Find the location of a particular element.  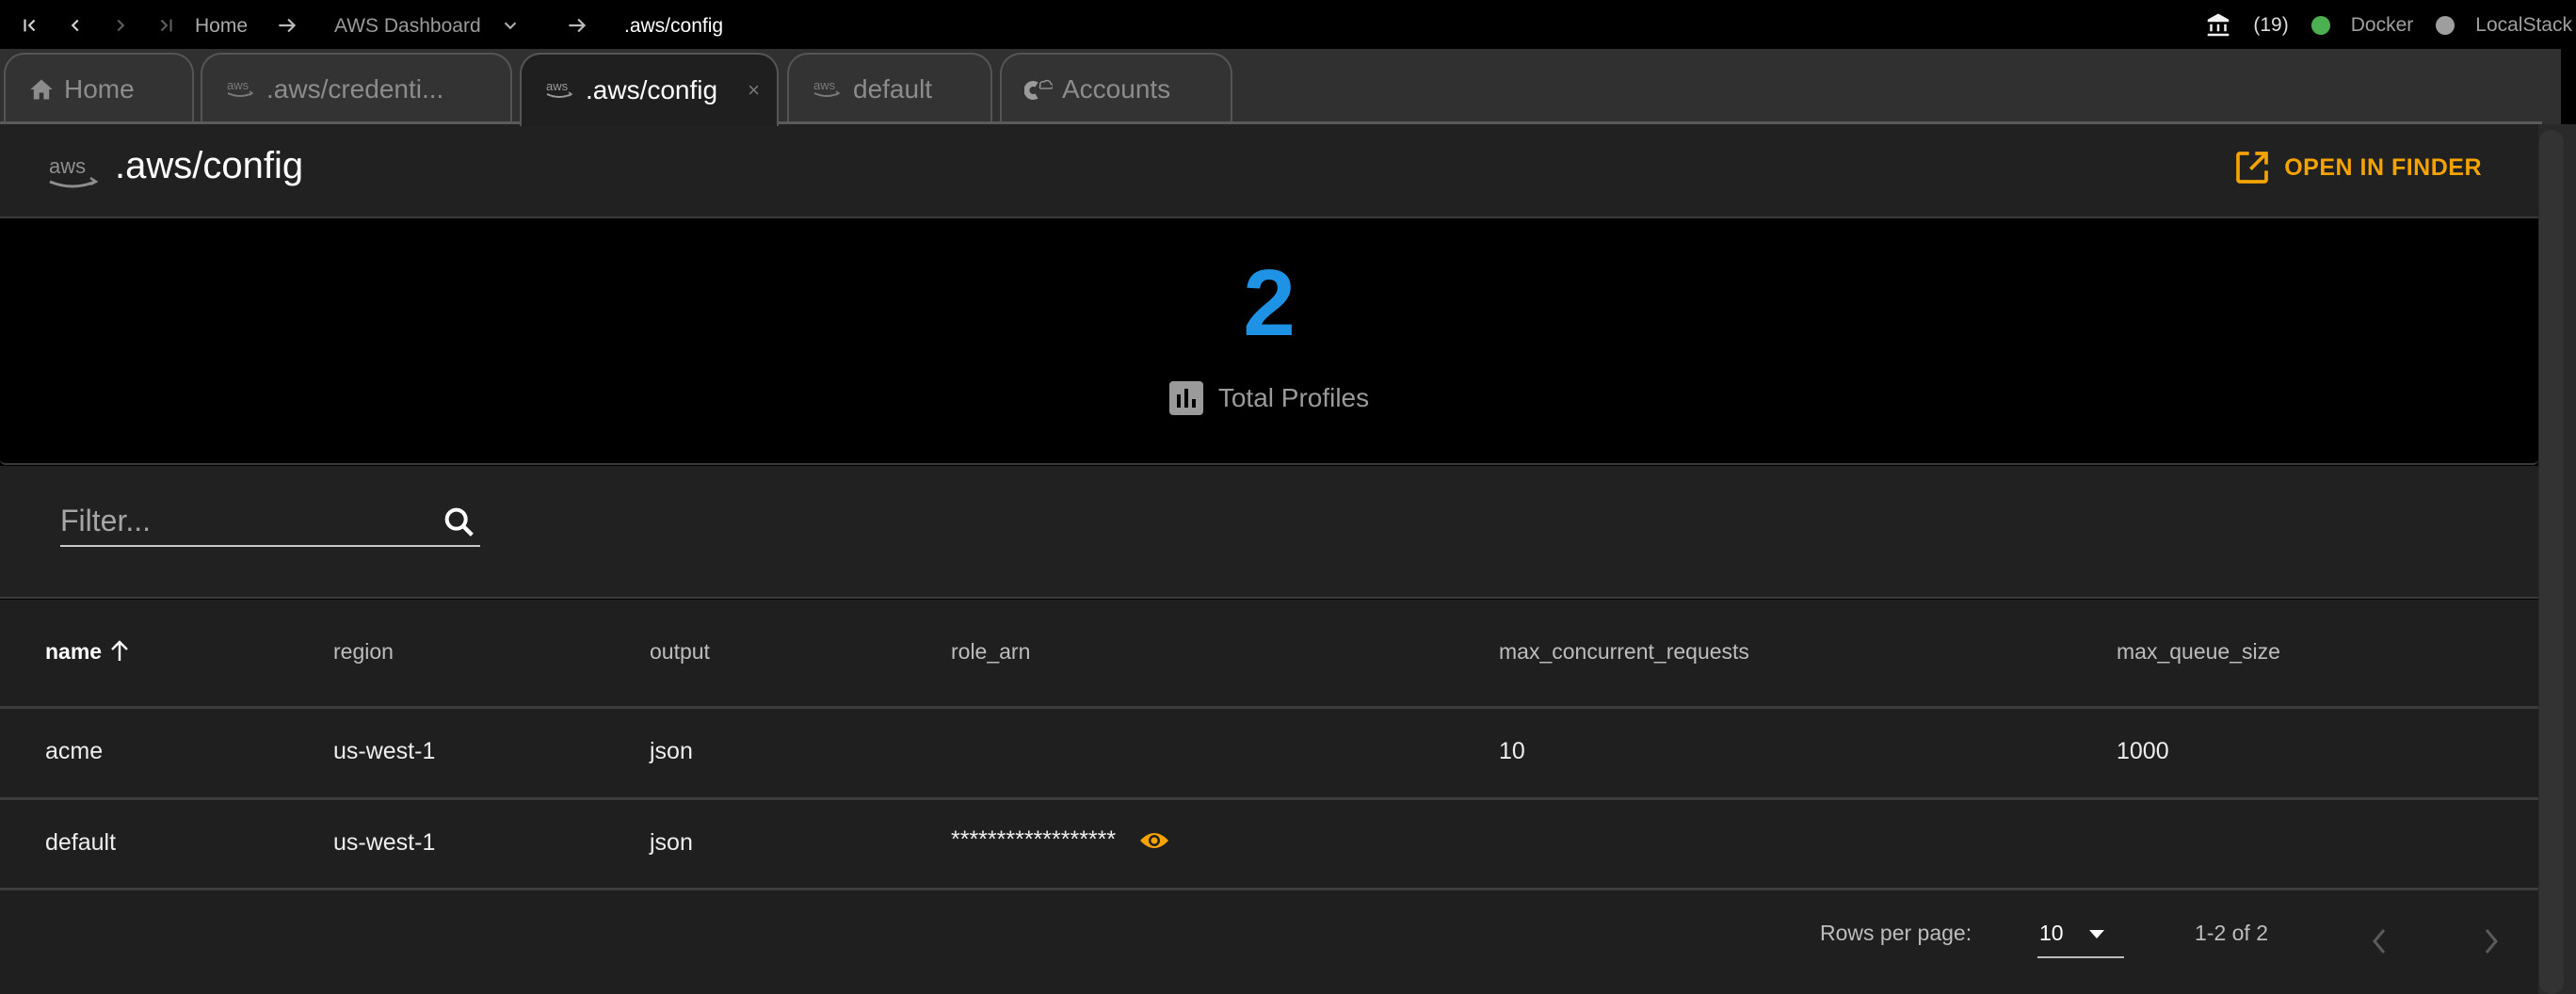

tab-label: .aws/config is located at coordinates (652, 90).